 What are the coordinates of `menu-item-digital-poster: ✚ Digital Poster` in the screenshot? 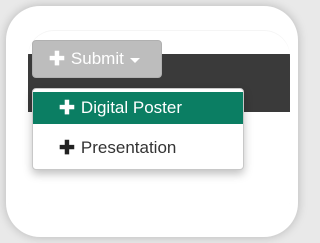 It's located at (138, 108).